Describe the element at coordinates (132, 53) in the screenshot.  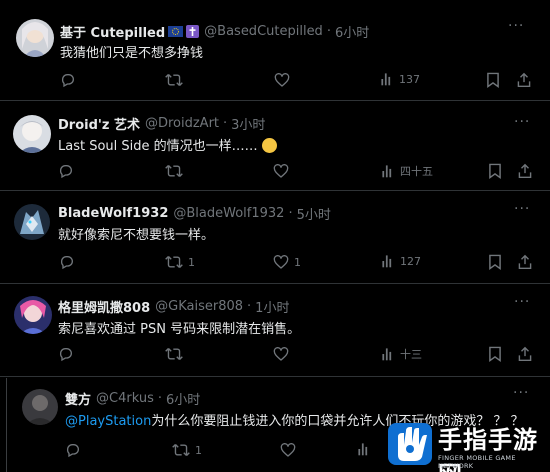
I see `tweet-text: 我猜他们只是不想多挣钱` at that location.